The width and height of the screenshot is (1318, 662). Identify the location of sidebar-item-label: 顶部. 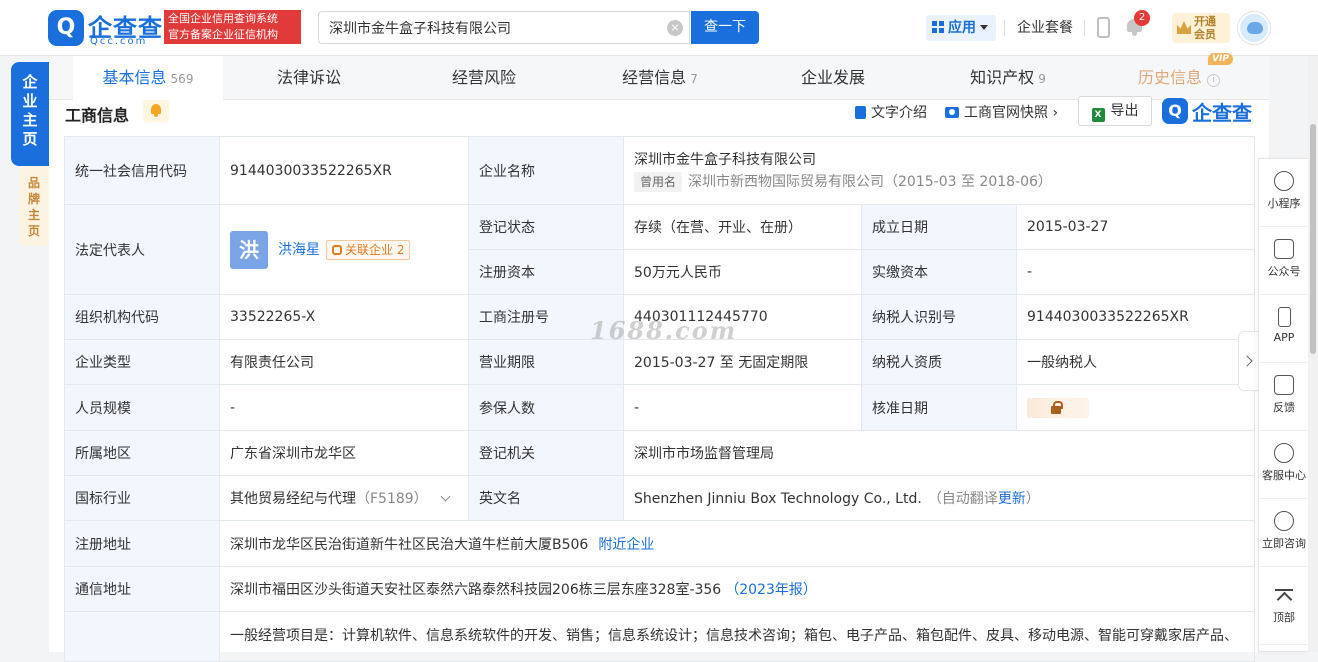
(1284, 617).